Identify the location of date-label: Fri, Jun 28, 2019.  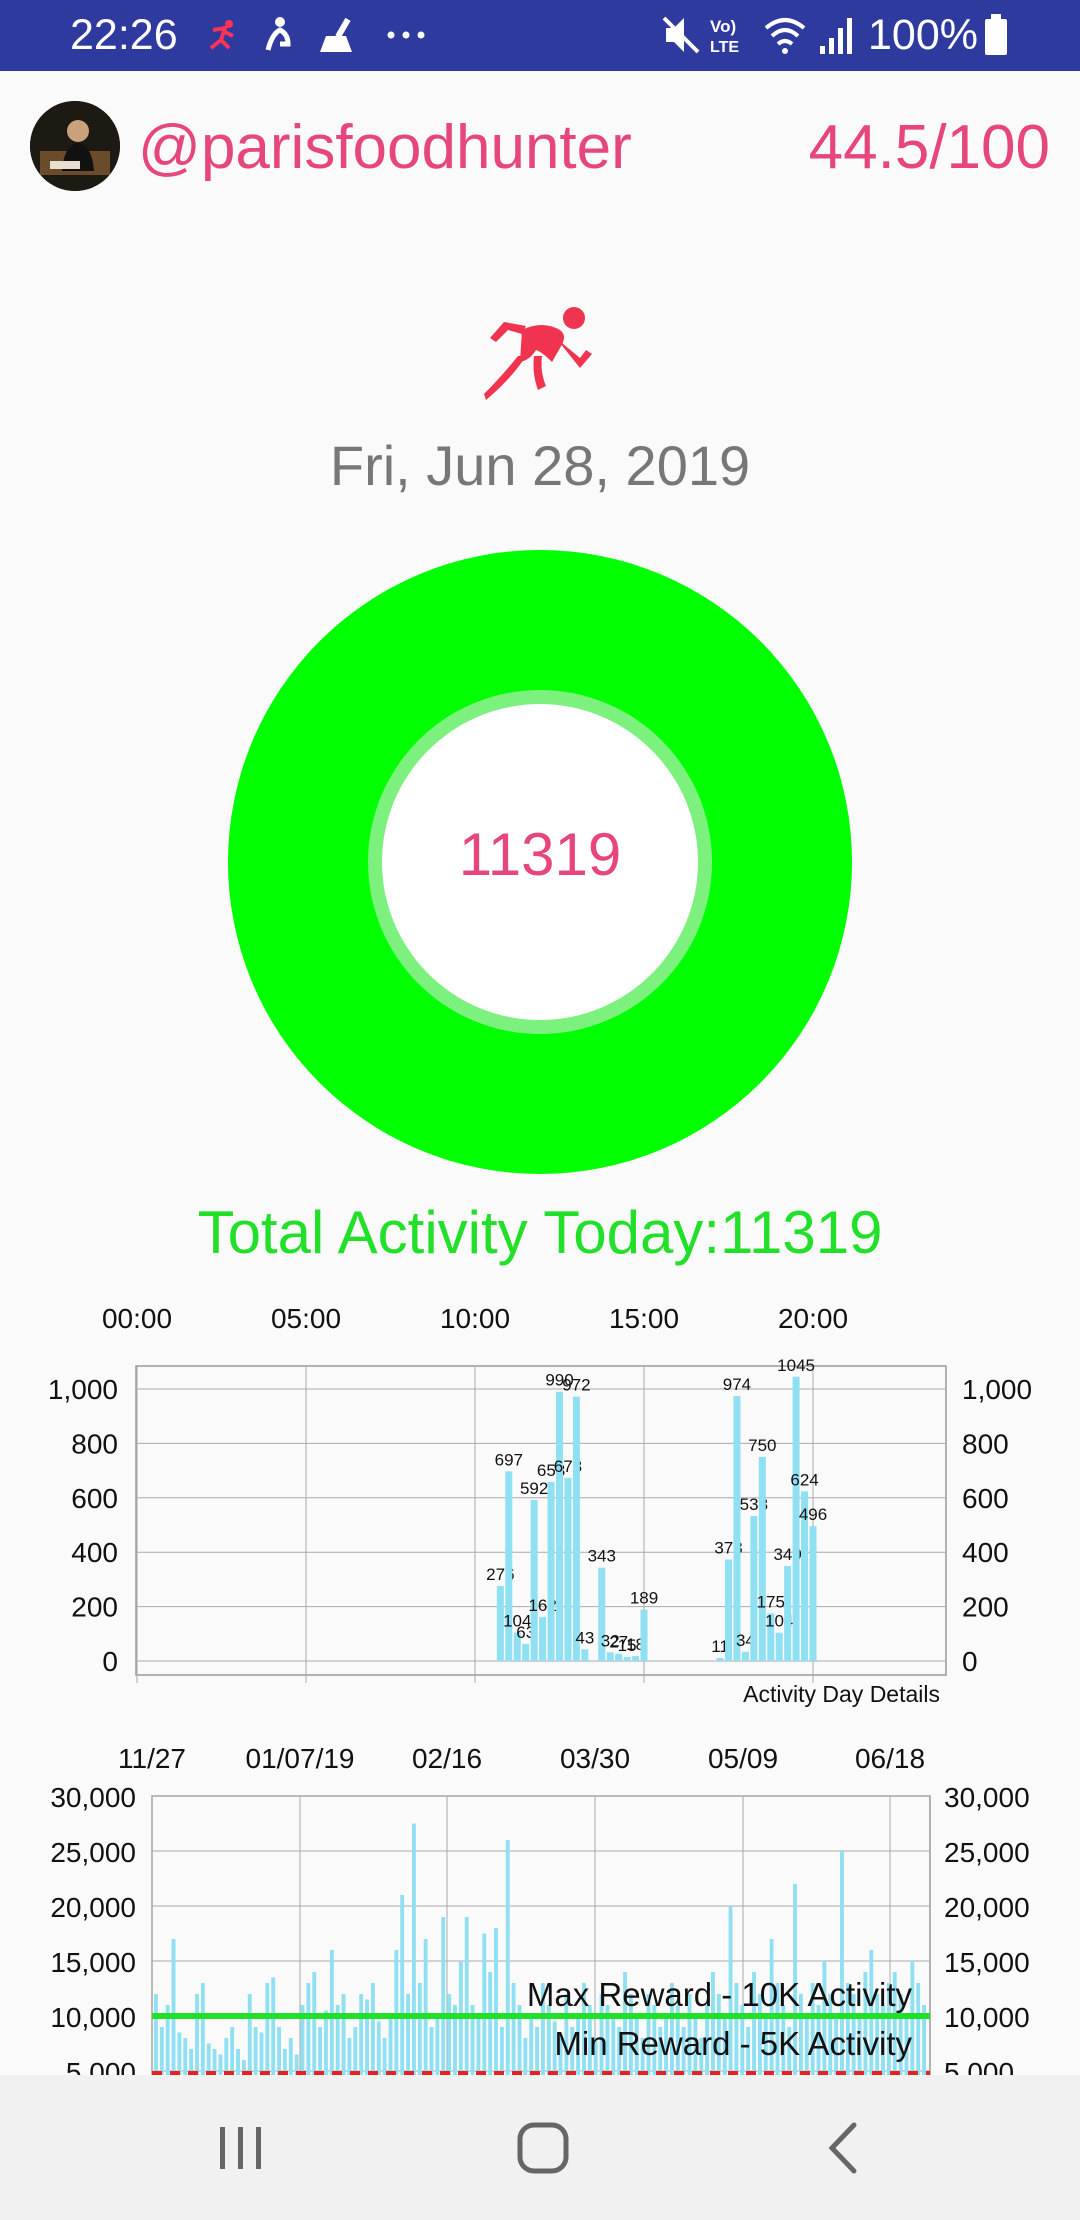
(540, 465).